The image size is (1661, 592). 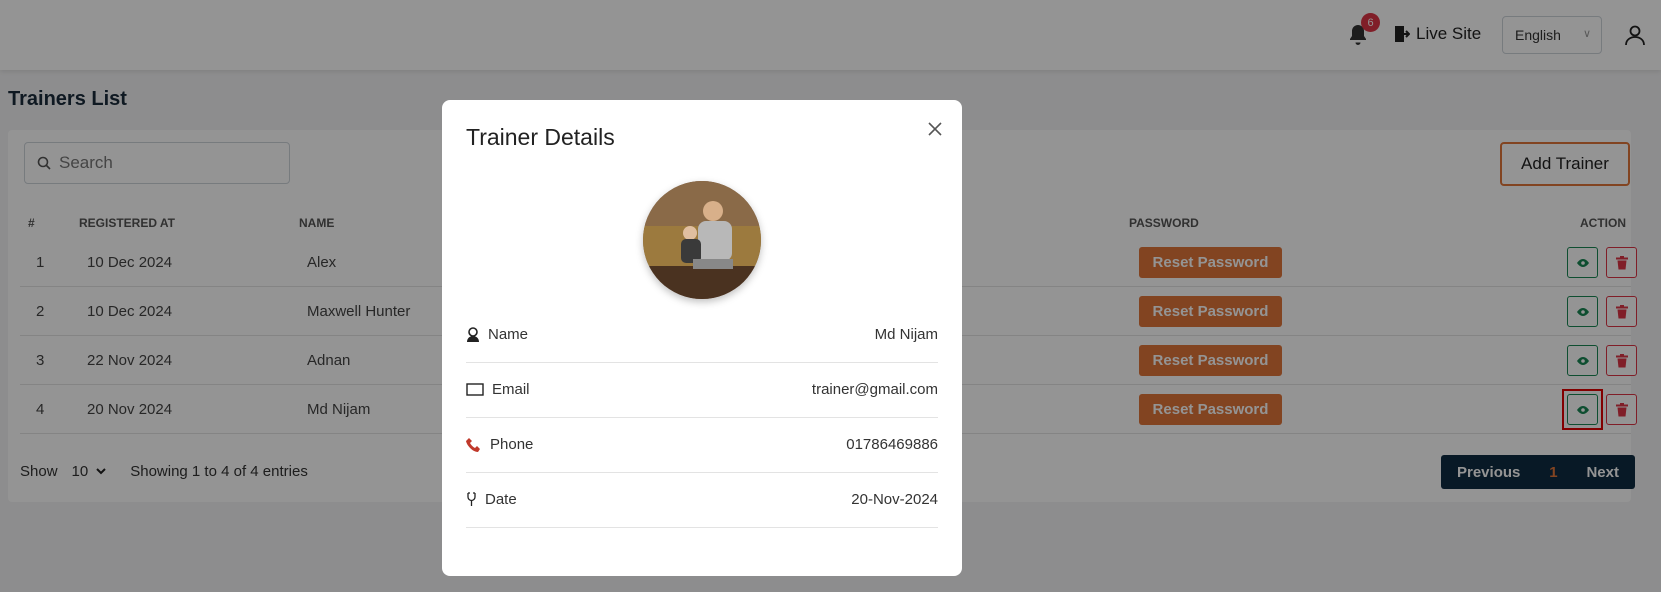 What do you see at coordinates (508, 334) in the screenshot?
I see `name-label: Name` at bounding box center [508, 334].